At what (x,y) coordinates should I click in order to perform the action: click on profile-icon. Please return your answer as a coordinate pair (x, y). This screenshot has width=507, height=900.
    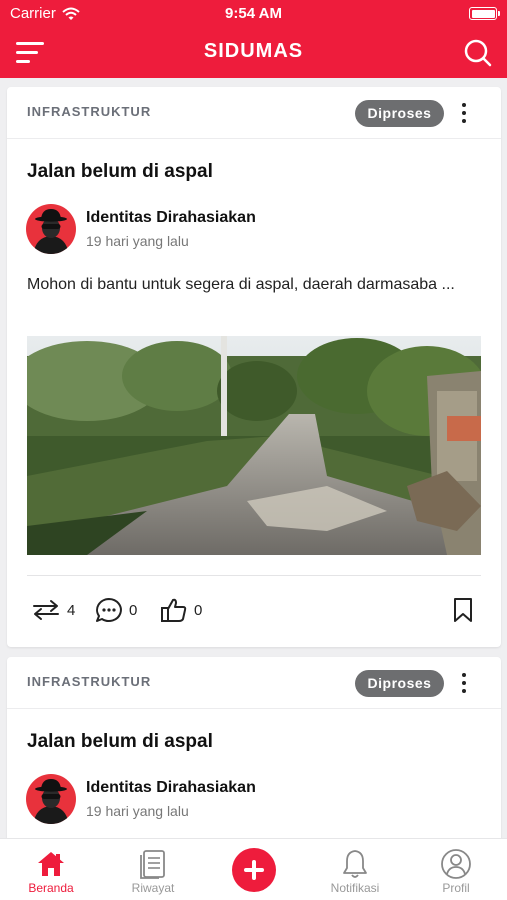
    Looking at the image, I should click on (456, 864).